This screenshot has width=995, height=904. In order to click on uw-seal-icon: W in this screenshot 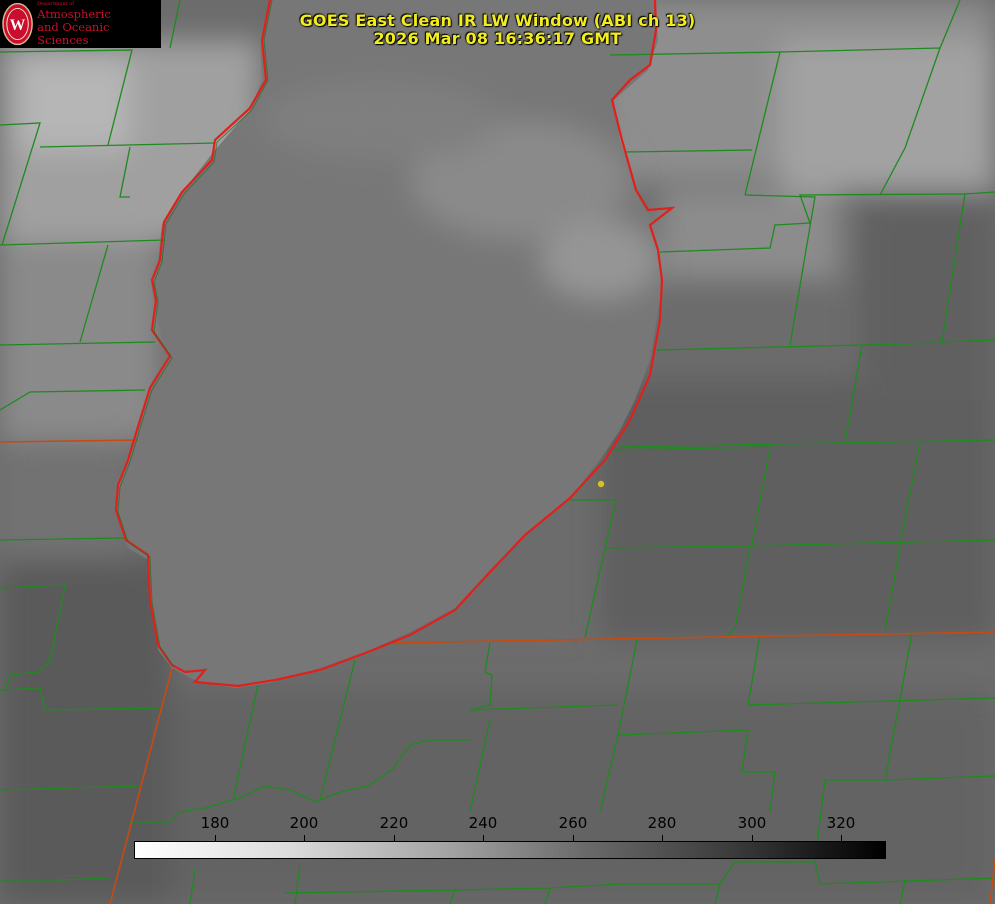, I will do `click(17, 24)`.